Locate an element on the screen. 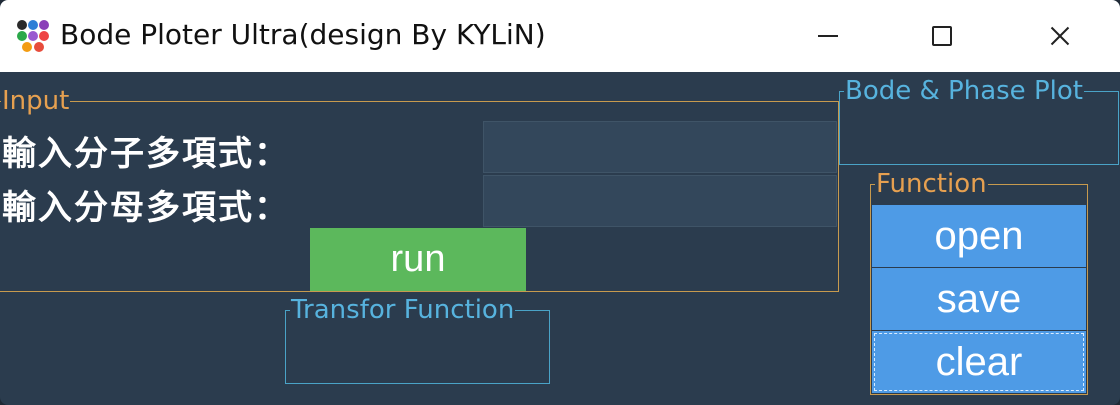 The height and width of the screenshot is (405, 1120). minimize-button is located at coordinates (828, 36).